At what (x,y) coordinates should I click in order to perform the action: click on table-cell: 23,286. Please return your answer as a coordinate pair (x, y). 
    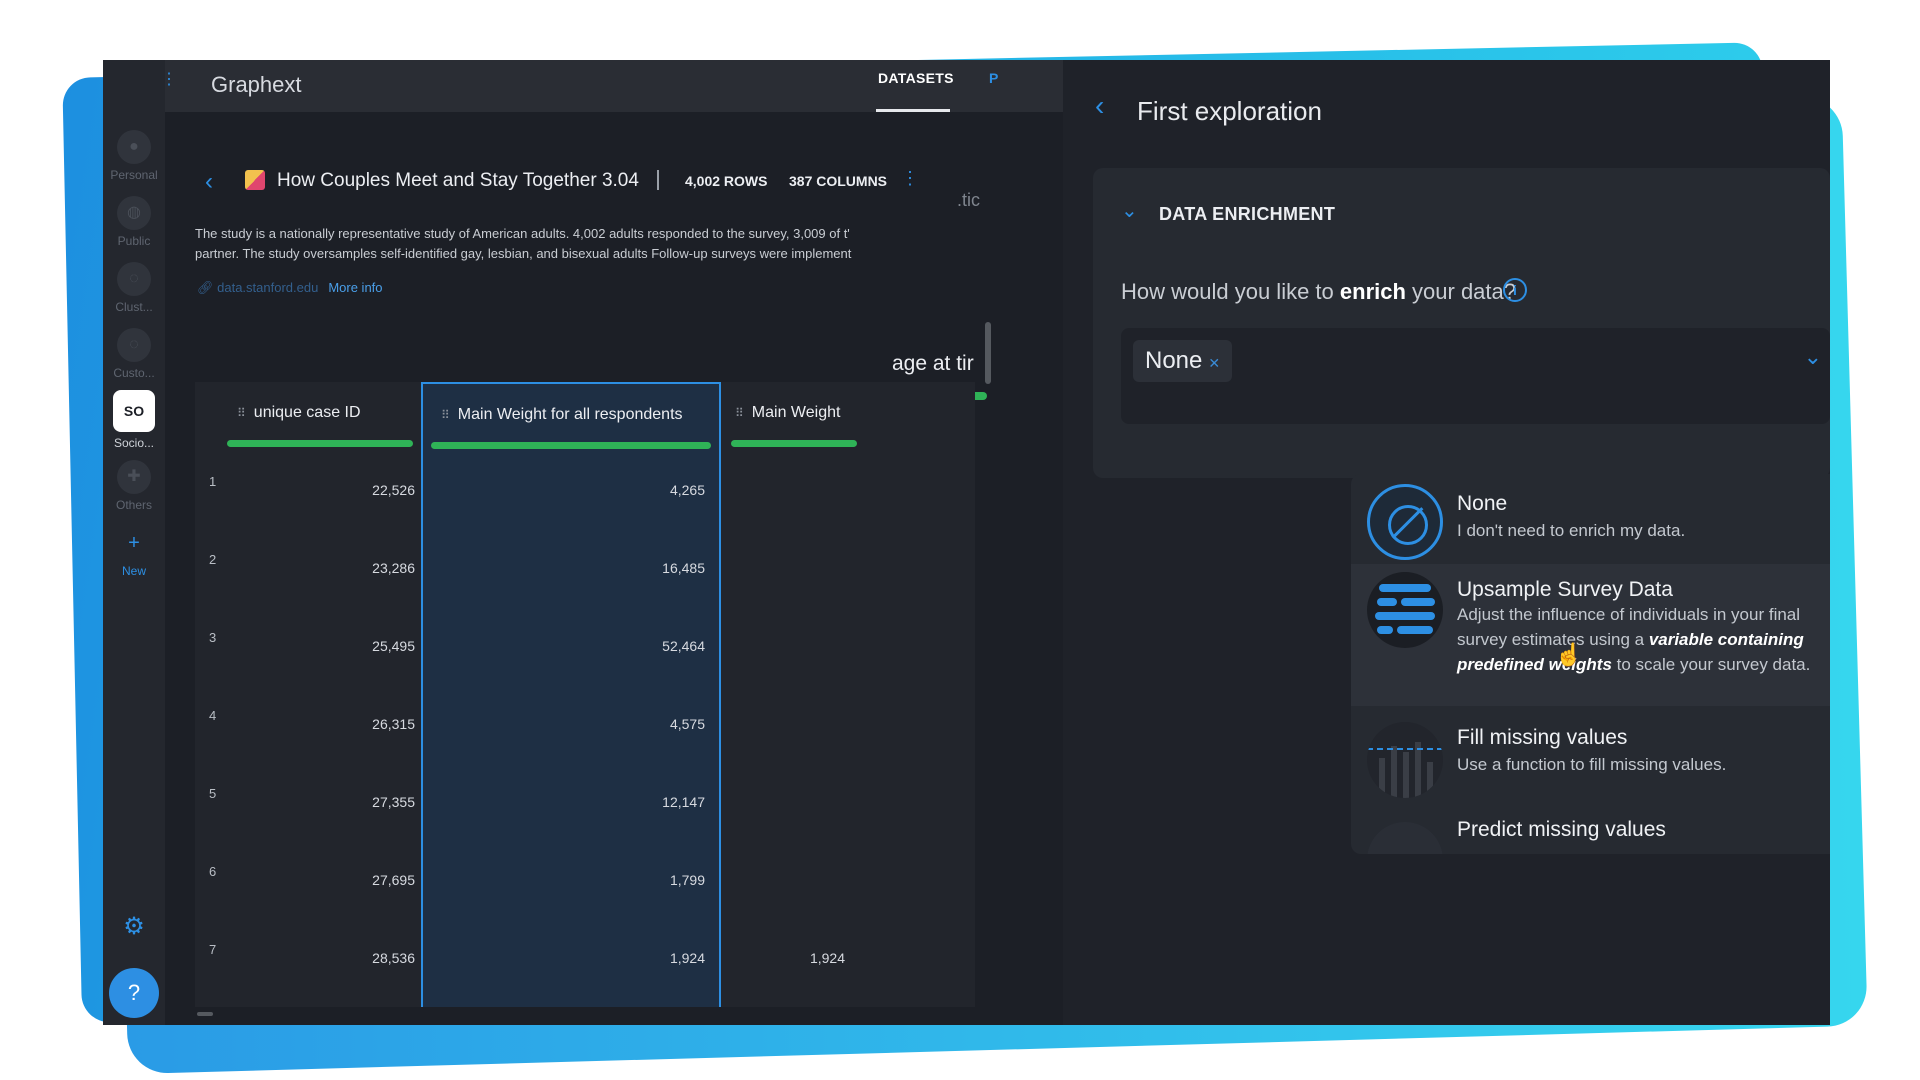
    Looking at the image, I should click on (380, 568).